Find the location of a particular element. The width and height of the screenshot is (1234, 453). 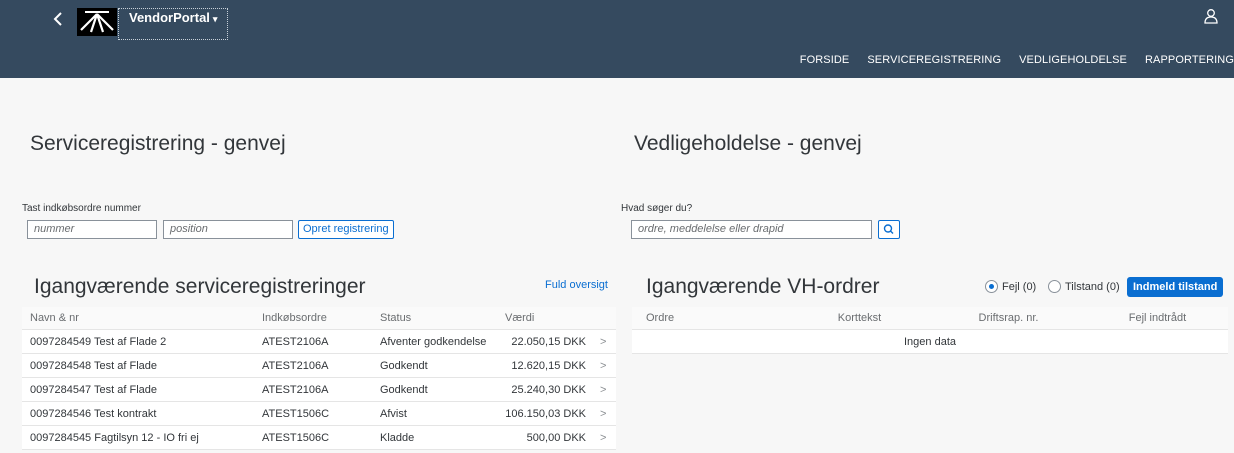

maintenance-search-input: ordre, meddelelse eller drapid is located at coordinates (751, 229).